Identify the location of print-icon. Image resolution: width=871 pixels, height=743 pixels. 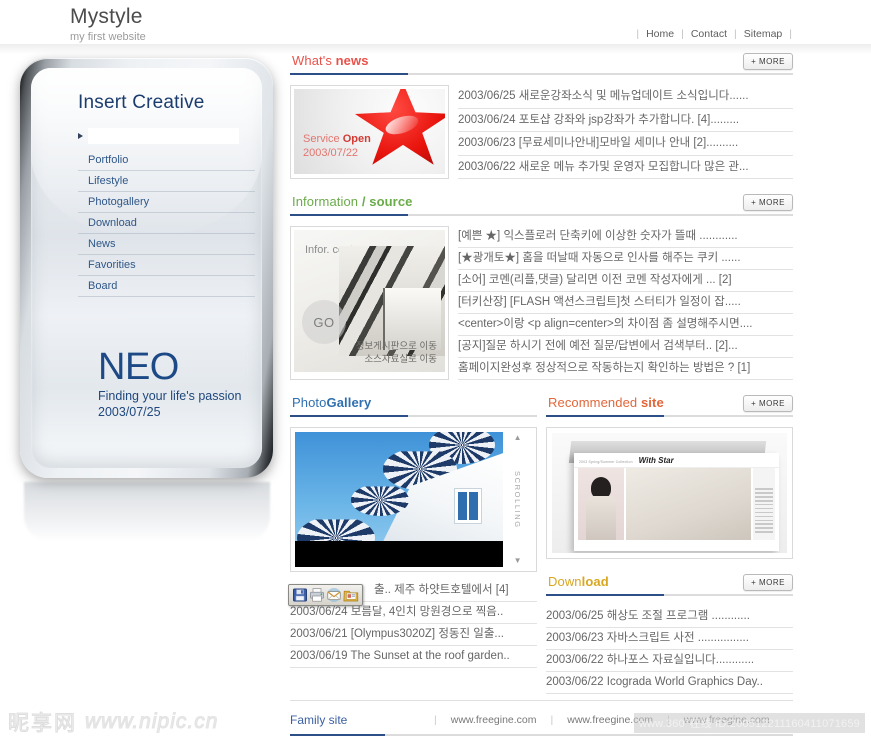
(317, 595).